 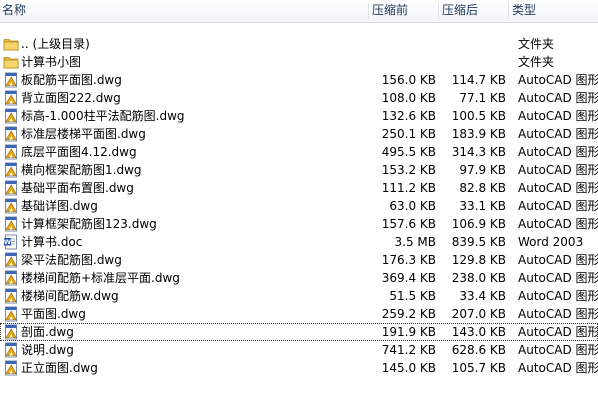 What do you see at coordinates (482, 296) in the screenshot?
I see `compressed-size: 33.4 KB` at bounding box center [482, 296].